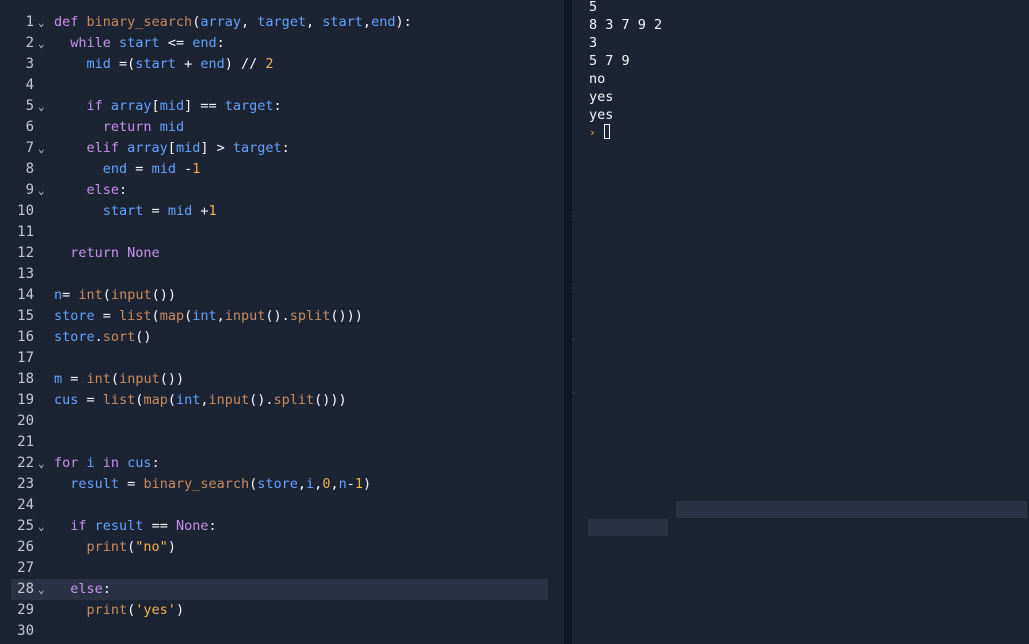 This screenshot has width=1029, height=644. What do you see at coordinates (282, 295) in the screenshot?
I see `code-line: 14 n= int(input())` at bounding box center [282, 295].